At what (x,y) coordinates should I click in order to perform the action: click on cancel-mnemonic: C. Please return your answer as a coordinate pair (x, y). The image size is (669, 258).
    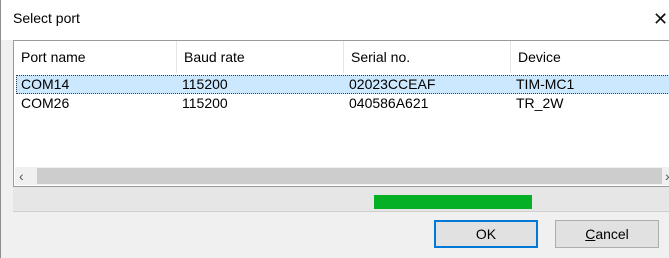
    Looking at the image, I should click on (590, 234).